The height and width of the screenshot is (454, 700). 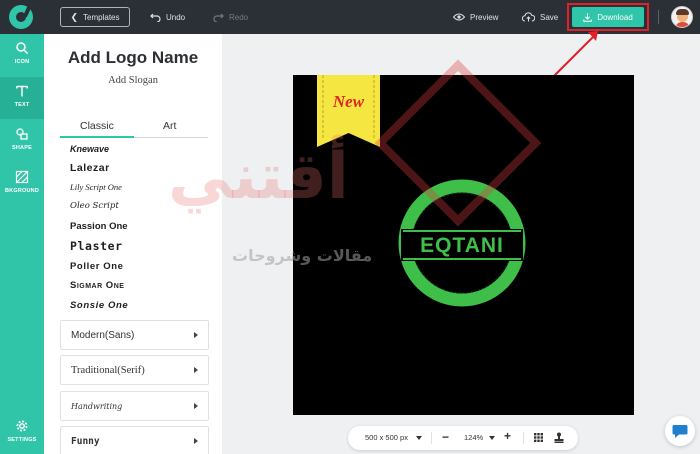 I want to click on chat-widget, so click(x=680, y=431).